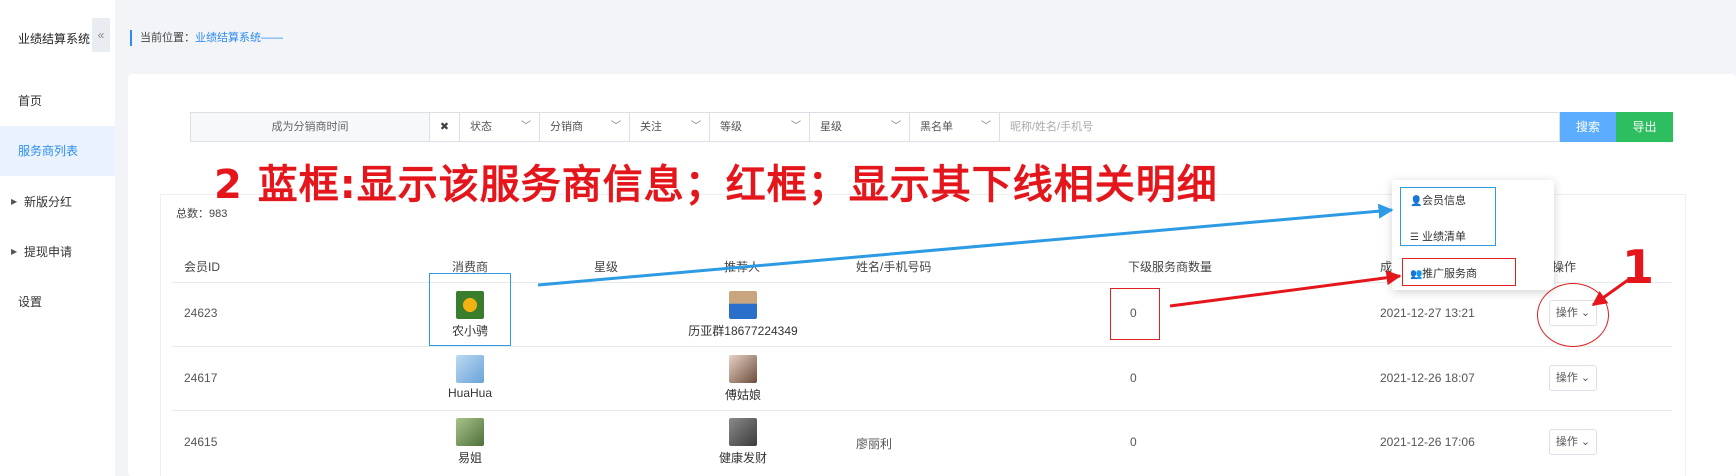 This screenshot has width=1736, height=476. I want to click on date-range-input: 成为分销商时间, so click(310, 127).